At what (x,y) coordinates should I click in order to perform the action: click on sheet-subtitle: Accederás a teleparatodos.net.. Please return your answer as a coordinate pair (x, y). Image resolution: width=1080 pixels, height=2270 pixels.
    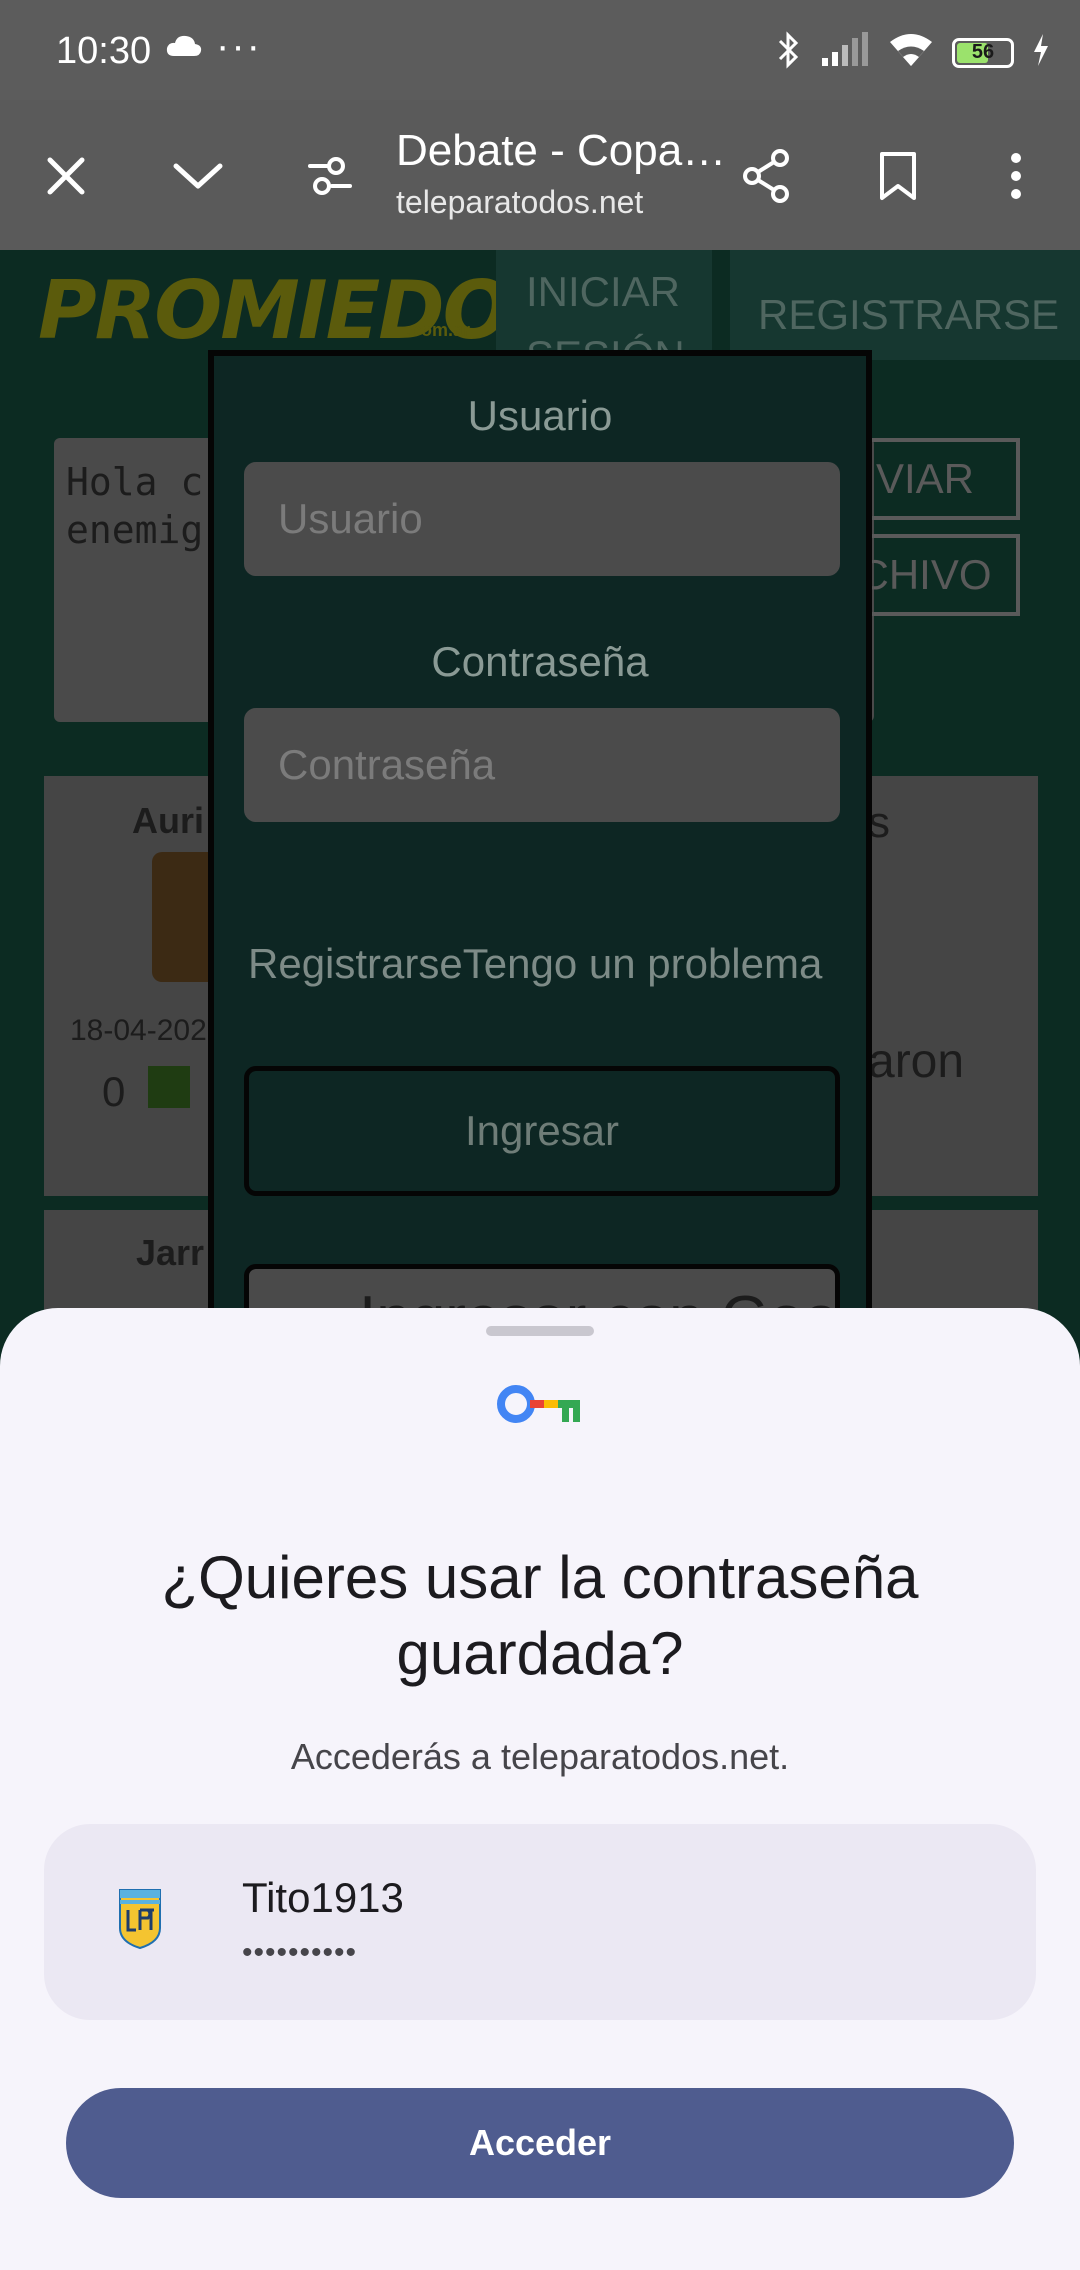
    Looking at the image, I should click on (540, 1756).